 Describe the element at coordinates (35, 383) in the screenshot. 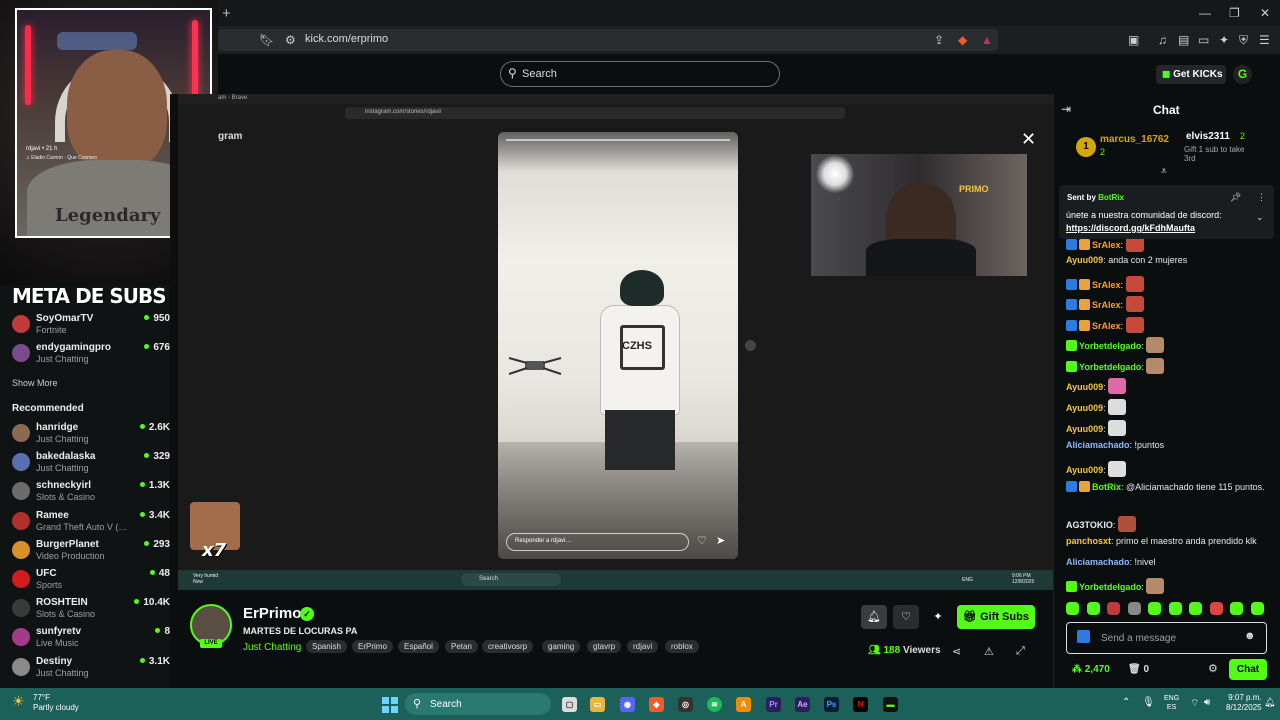

I see `show-more-link: Show More` at that location.